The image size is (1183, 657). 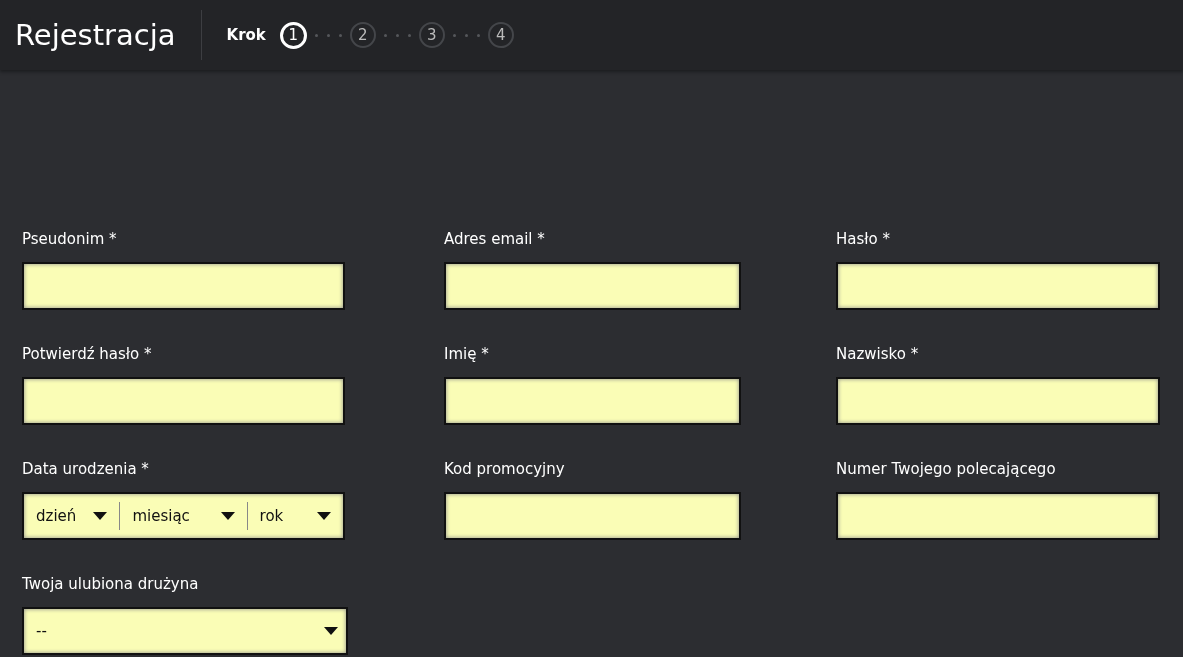 I want to click on date-picker: dzień miesiąc rok, so click(x=183, y=516).